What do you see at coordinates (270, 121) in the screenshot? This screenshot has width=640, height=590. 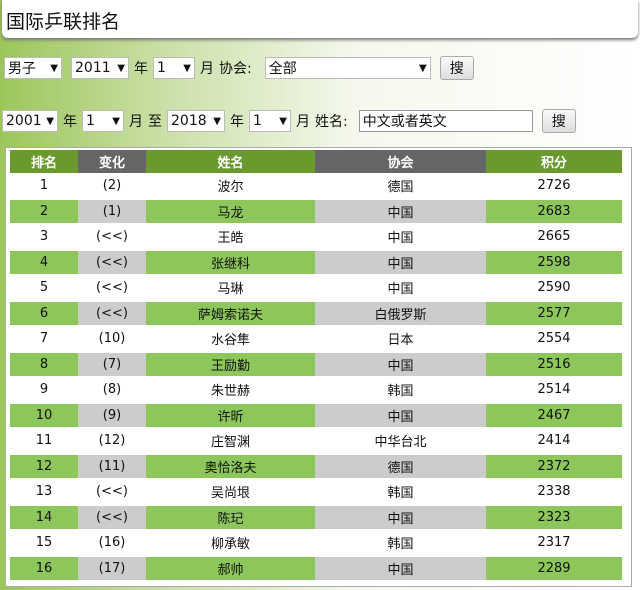 I see `to-month-select: 1 ▼` at bounding box center [270, 121].